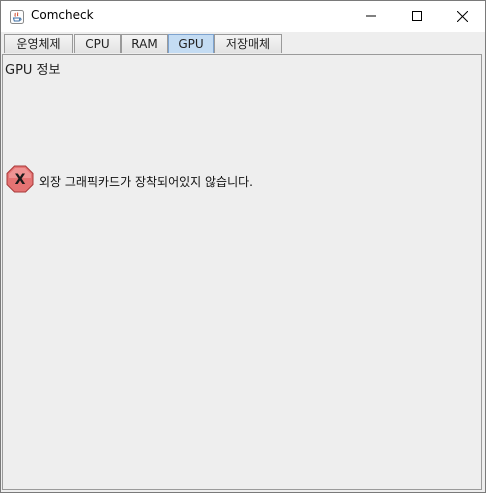  I want to click on tab-storage: 저장매체, so click(248, 43).